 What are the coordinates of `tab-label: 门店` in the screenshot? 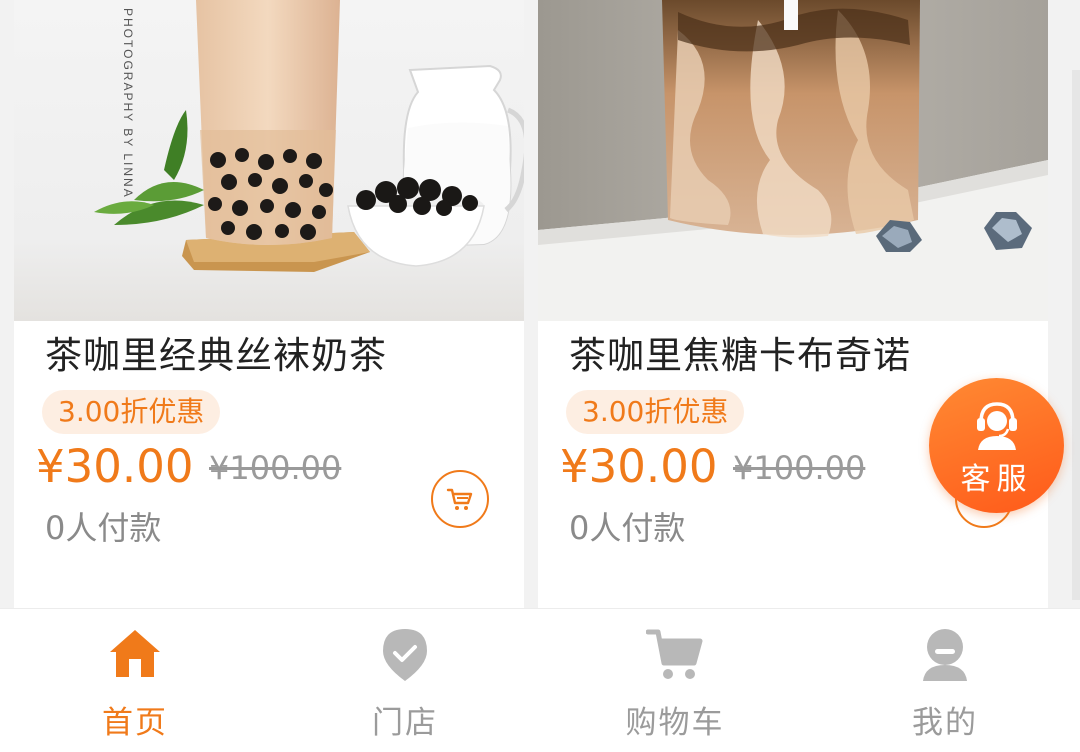 It's located at (405, 723).